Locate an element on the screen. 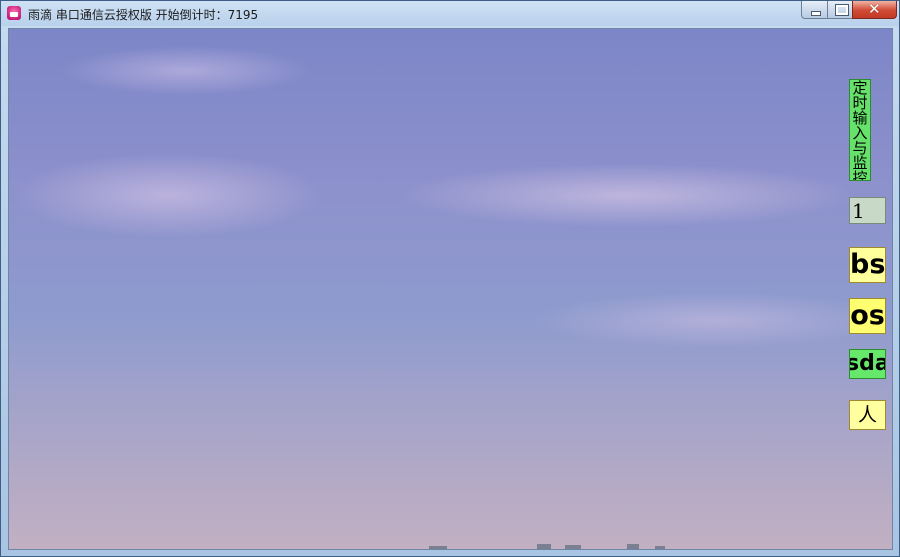  ren-button: 人 is located at coordinates (867, 415).